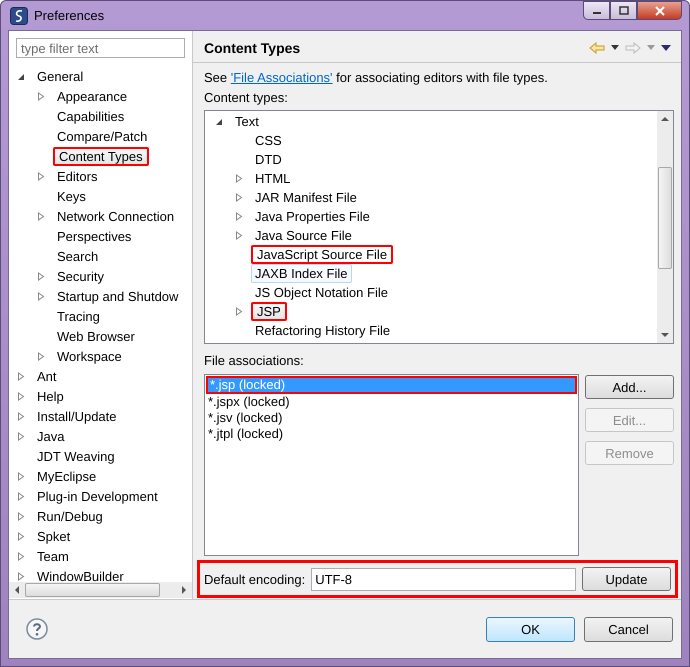 The height and width of the screenshot is (667, 690). Describe the element at coordinates (255, 579) in the screenshot. I see `default-encoding-label: Default encoding:` at that location.